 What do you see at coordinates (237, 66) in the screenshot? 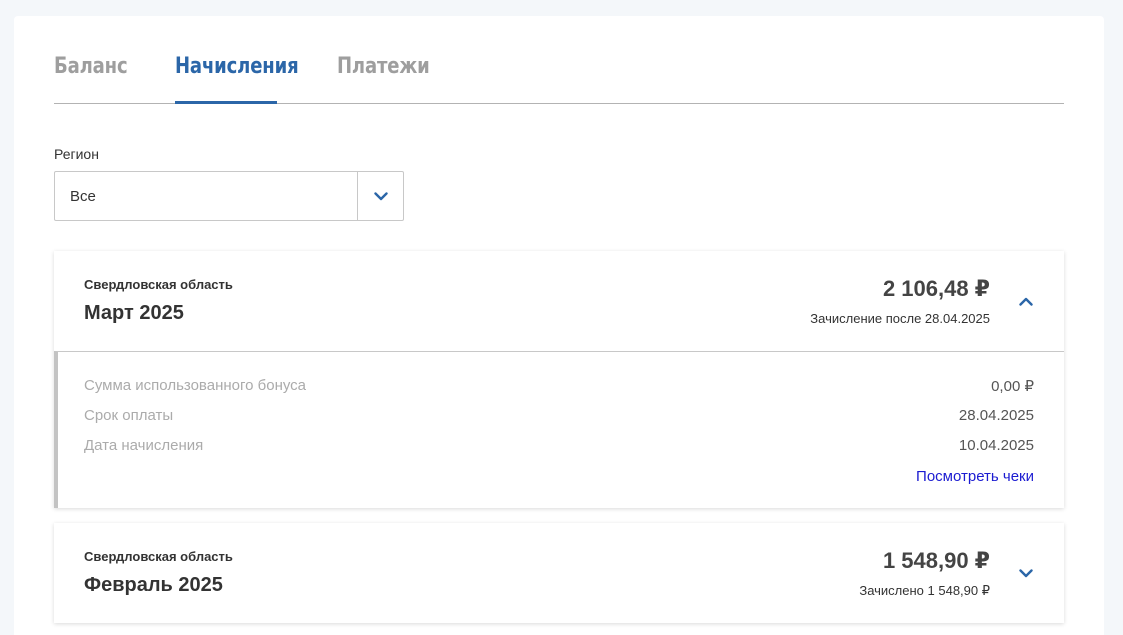
I see `tab-charges: Начисления` at bounding box center [237, 66].